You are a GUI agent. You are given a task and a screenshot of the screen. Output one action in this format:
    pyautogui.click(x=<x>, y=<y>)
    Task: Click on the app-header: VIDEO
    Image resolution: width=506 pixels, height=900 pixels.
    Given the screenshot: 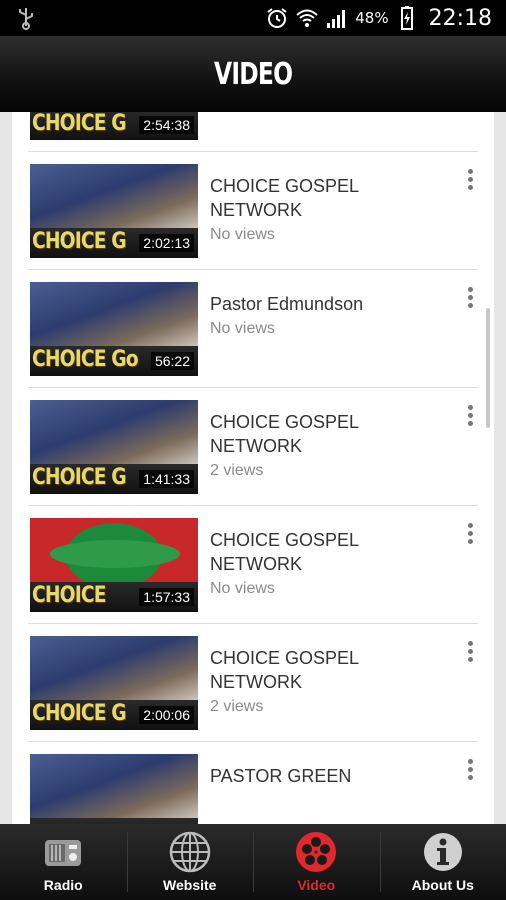 What is the action you would take?
    pyautogui.click(x=253, y=74)
    